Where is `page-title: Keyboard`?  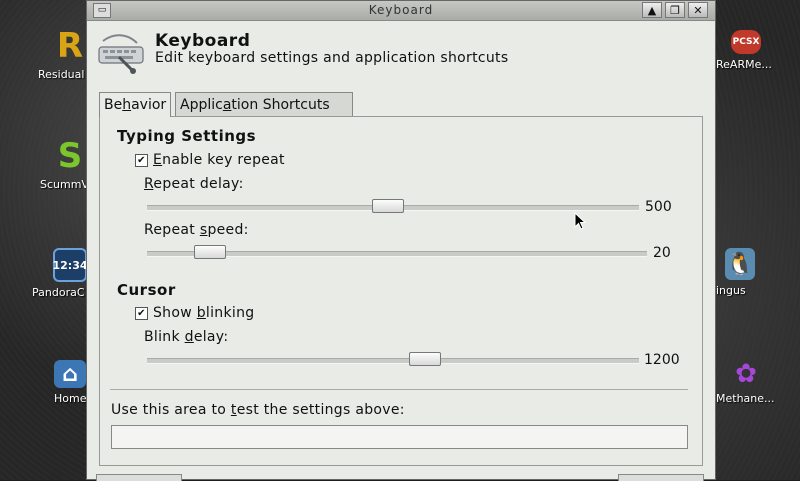
page-title: Keyboard is located at coordinates (203, 41).